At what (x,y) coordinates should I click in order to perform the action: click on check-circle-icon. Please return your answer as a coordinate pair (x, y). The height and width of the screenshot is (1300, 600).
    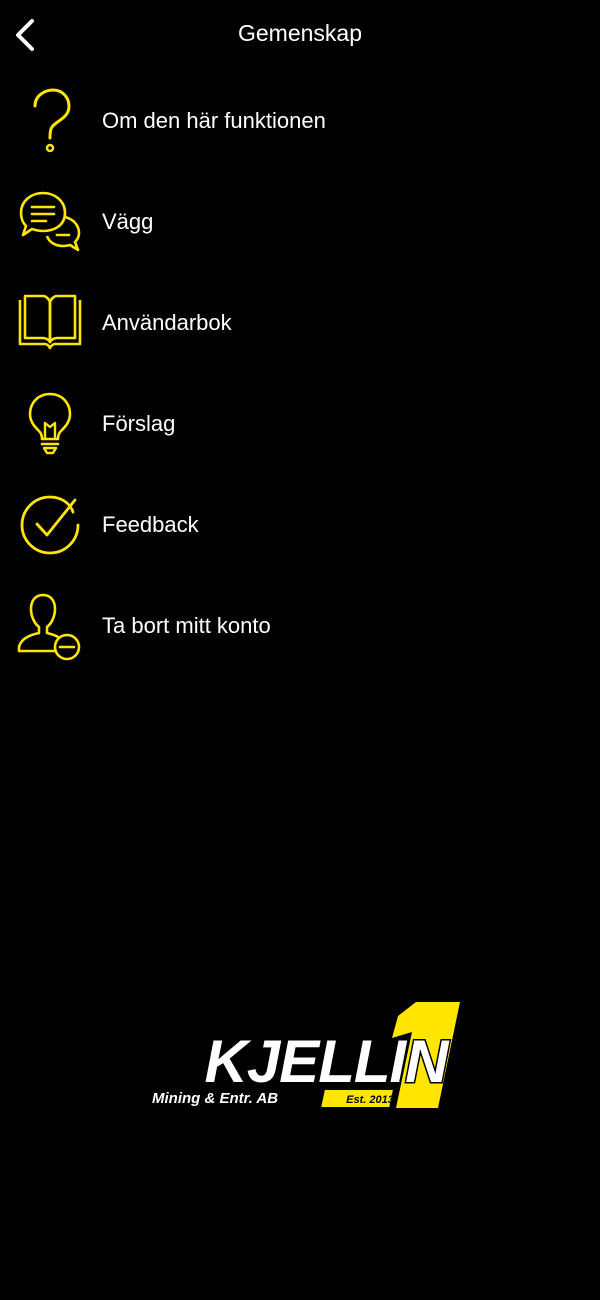
    Looking at the image, I should click on (50, 525).